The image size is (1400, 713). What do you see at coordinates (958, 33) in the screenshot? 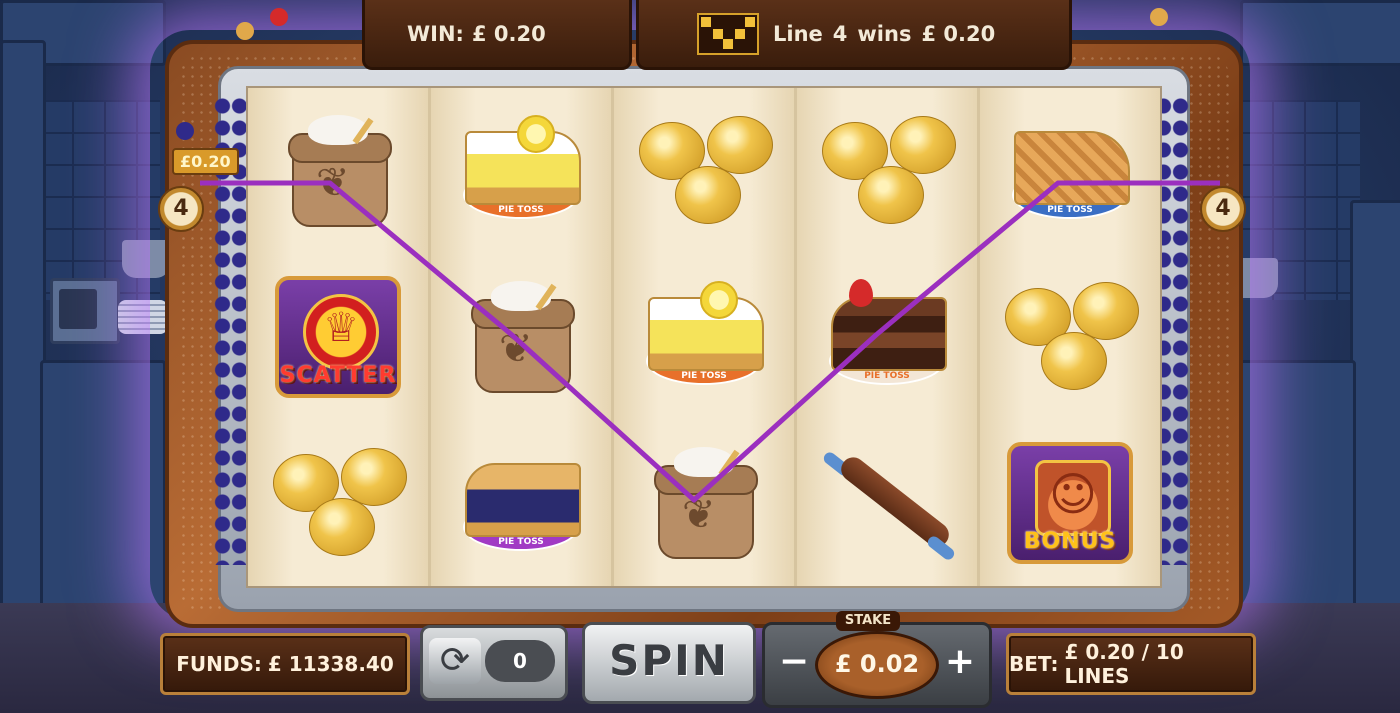
I see `line-wins-value: £ 0.20` at bounding box center [958, 33].